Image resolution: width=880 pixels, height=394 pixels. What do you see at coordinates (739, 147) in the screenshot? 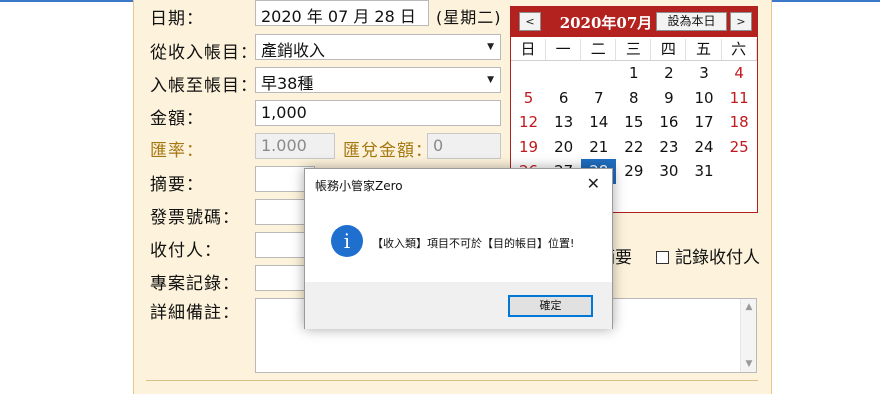
I see `calendar-day: 25` at bounding box center [739, 147].